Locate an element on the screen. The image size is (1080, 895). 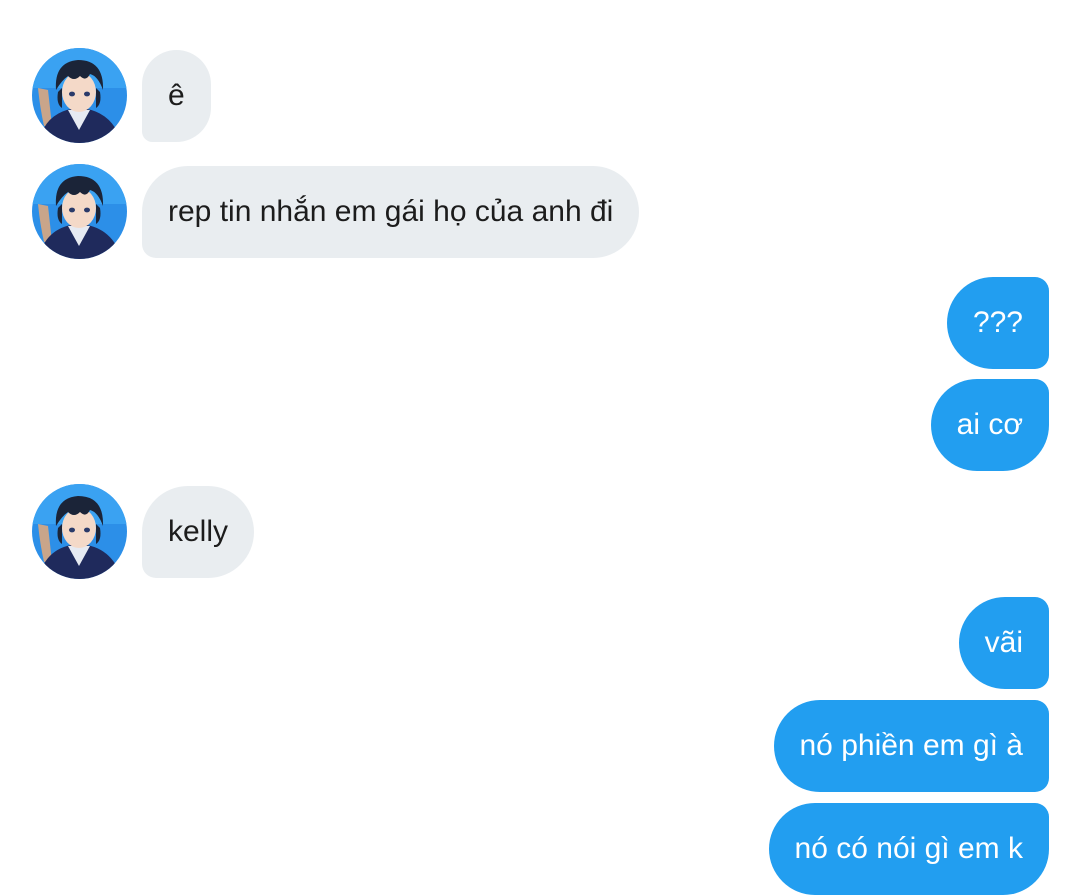
incoming-message: rep tin nhắn em gái họ của anh đi is located at coordinates (336, 211).